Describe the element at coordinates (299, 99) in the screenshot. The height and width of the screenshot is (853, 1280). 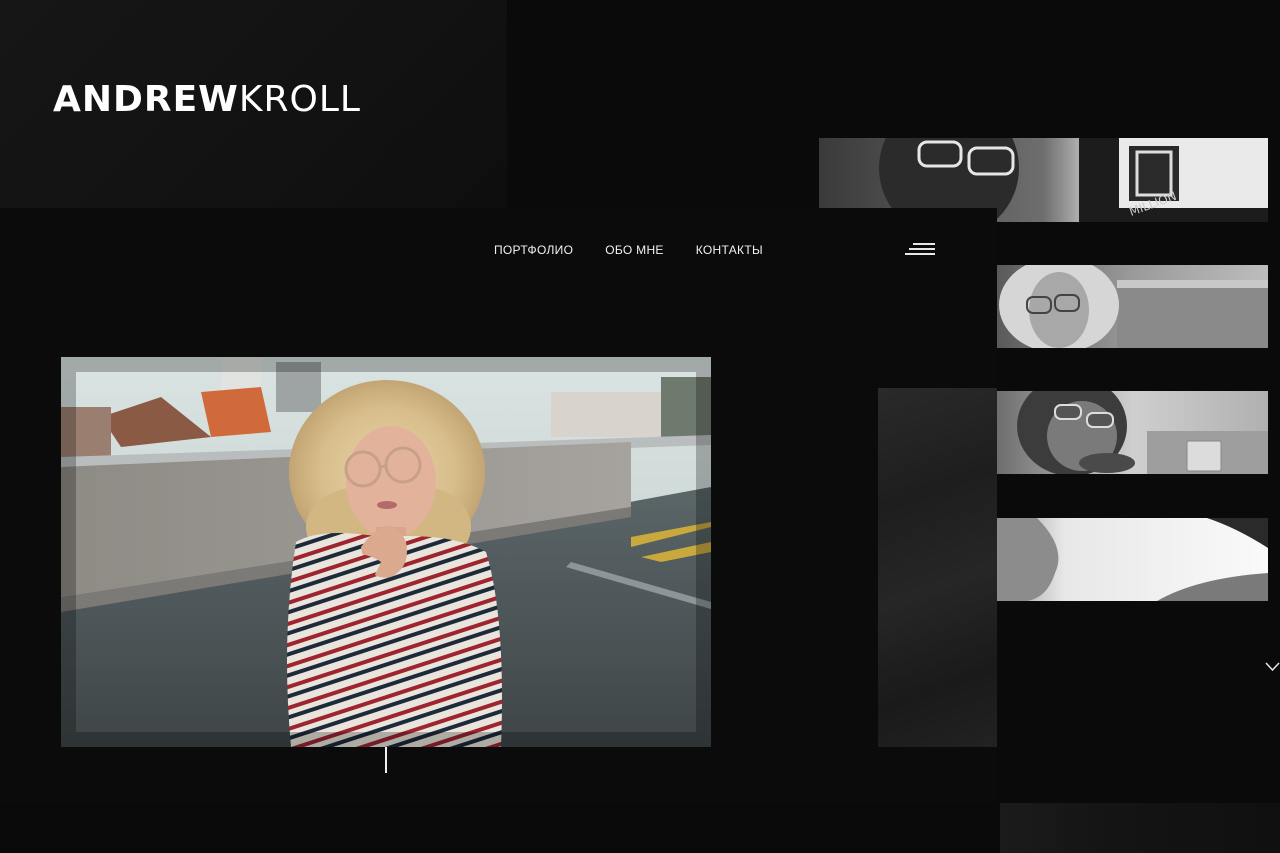
I see `logo-last-name: KROLL` at that location.